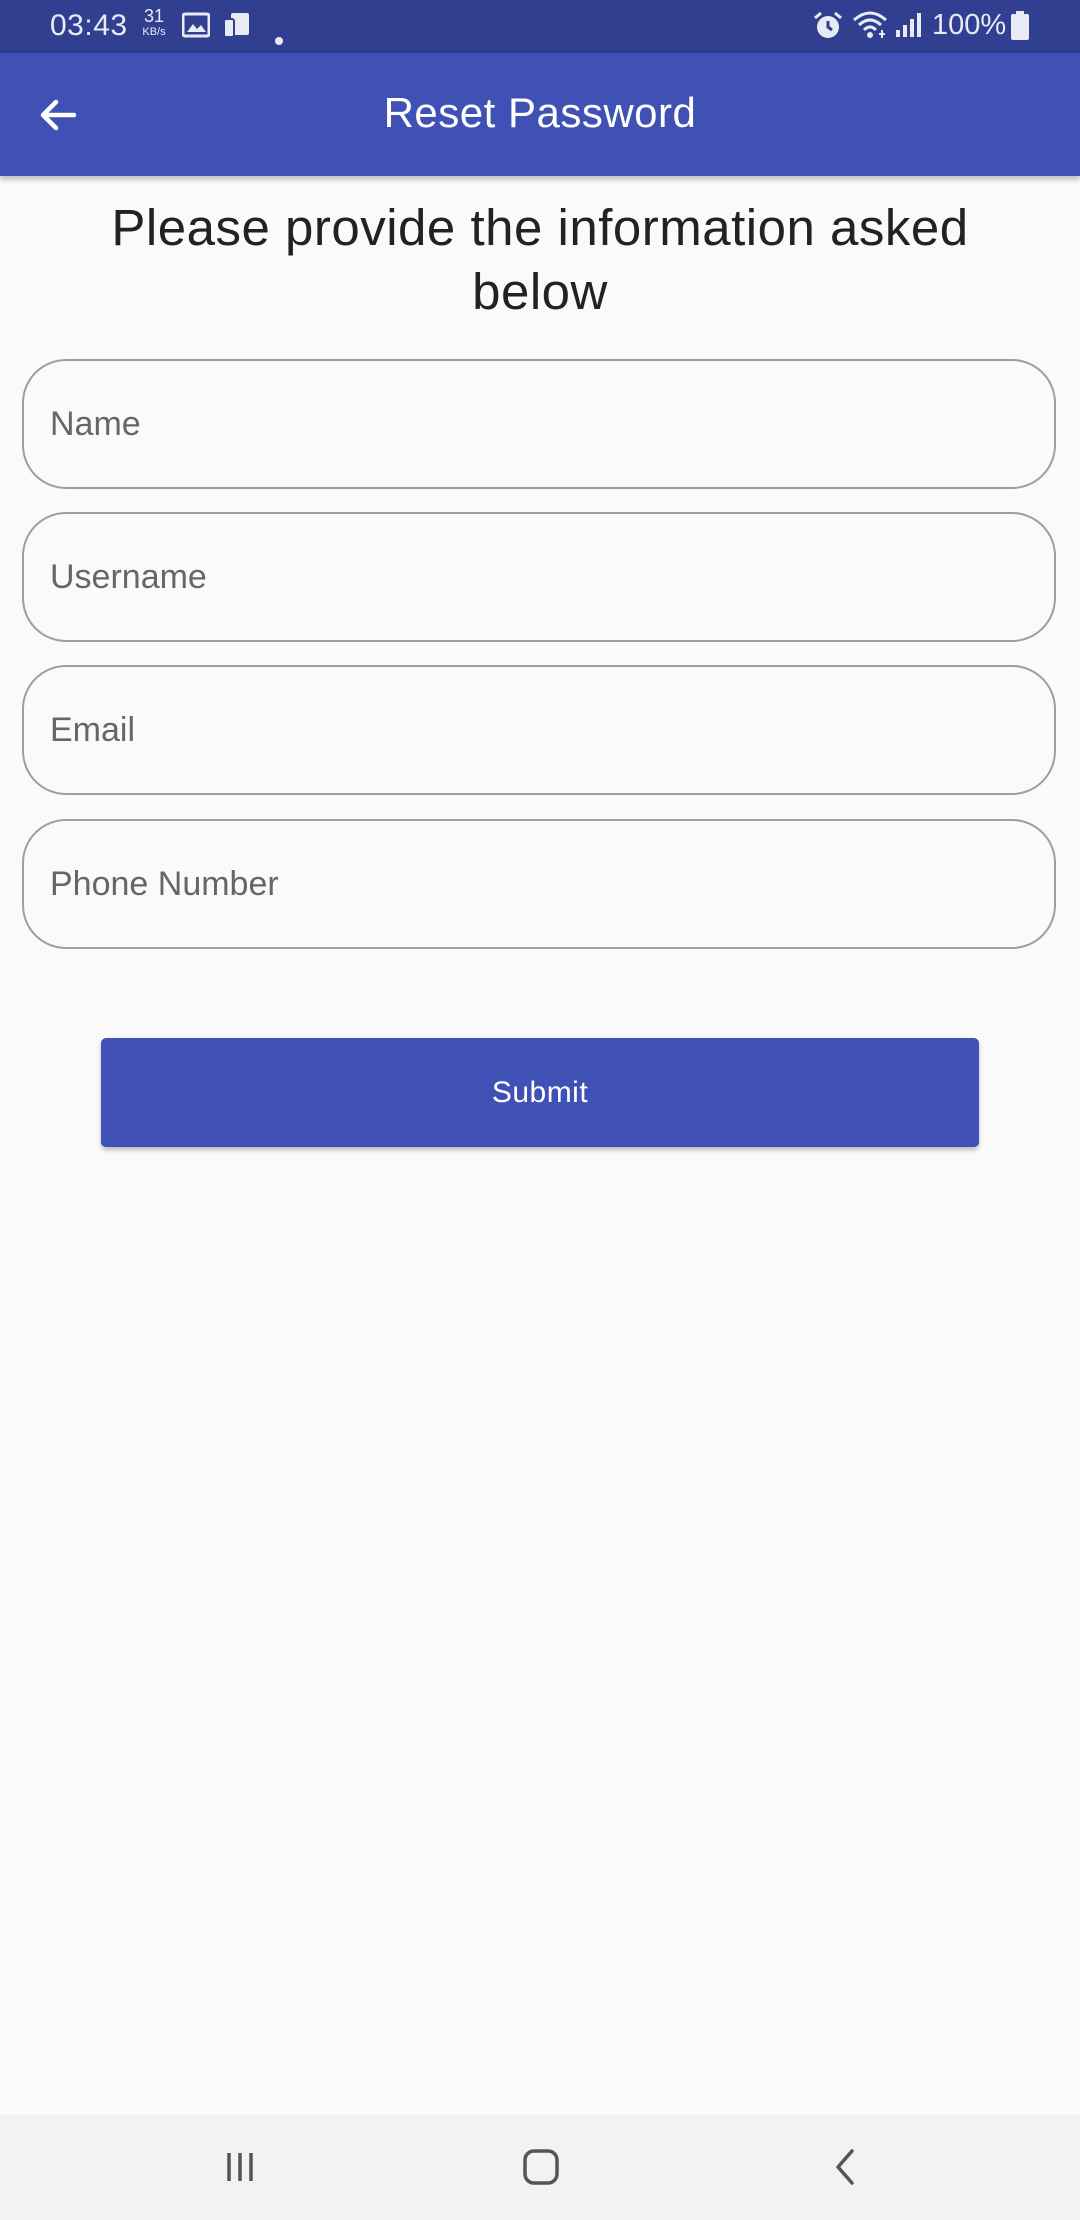 This screenshot has width=1080, height=2220. What do you see at coordinates (1020, 30) in the screenshot?
I see `battery-icon` at bounding box center [1020, 30].